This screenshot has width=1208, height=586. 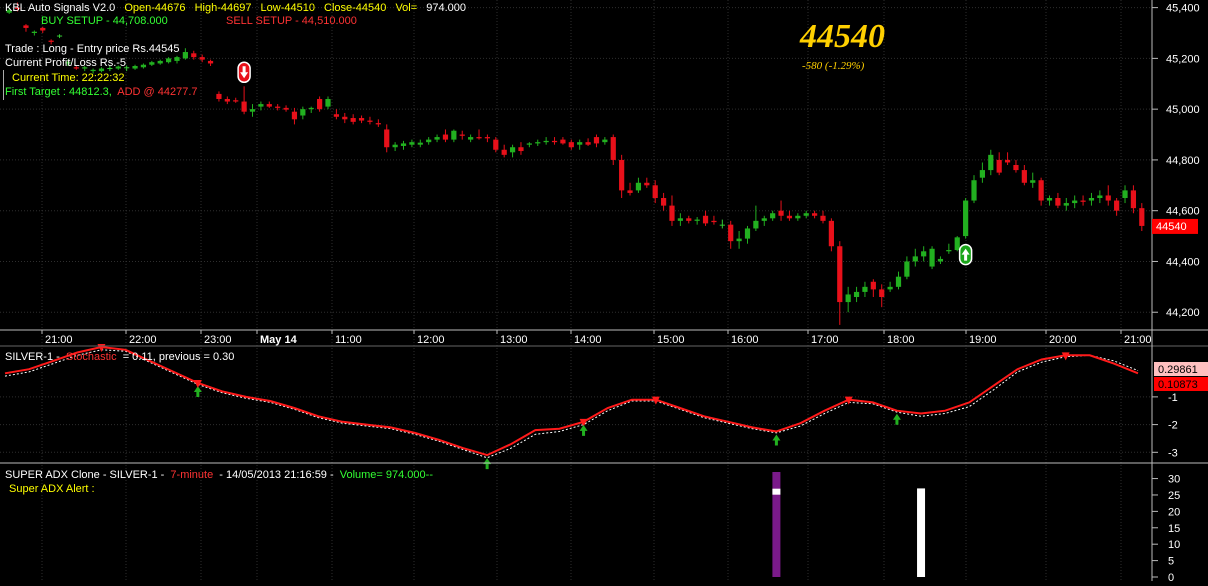 What do you see at coordinates (3, 85) in the screenshot?
I see `info-bracket` at bounding box center [3, 85].